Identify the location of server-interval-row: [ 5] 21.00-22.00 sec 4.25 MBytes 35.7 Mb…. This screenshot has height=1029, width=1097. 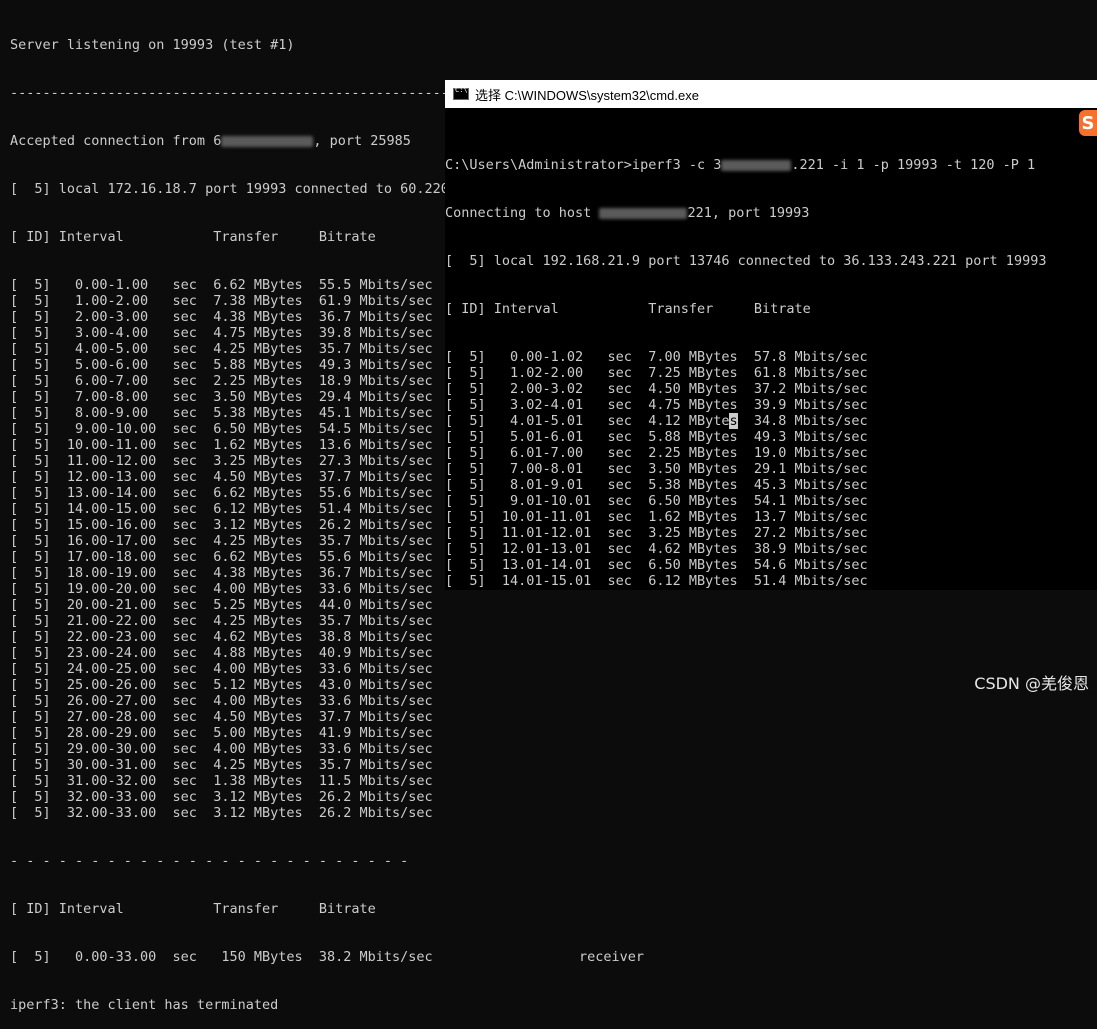
(221, 621).